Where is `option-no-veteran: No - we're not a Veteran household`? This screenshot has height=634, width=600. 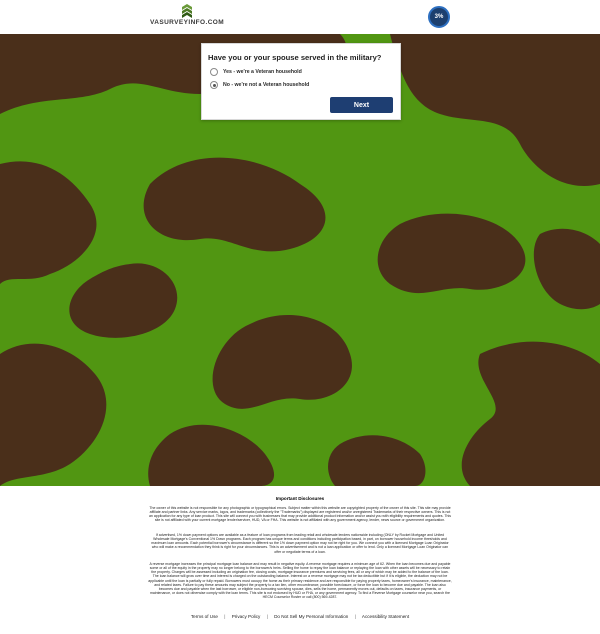
option-no-veteran: No - we're not a Veteran household is located at coordinates (259, 85).